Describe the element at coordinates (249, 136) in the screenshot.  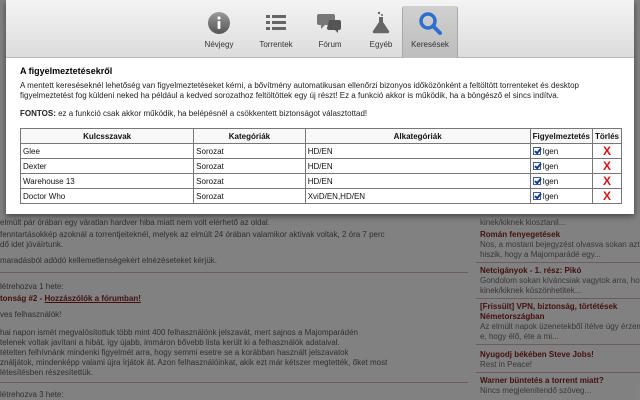
I see `column-header-categories: Kategóriák` at that location.